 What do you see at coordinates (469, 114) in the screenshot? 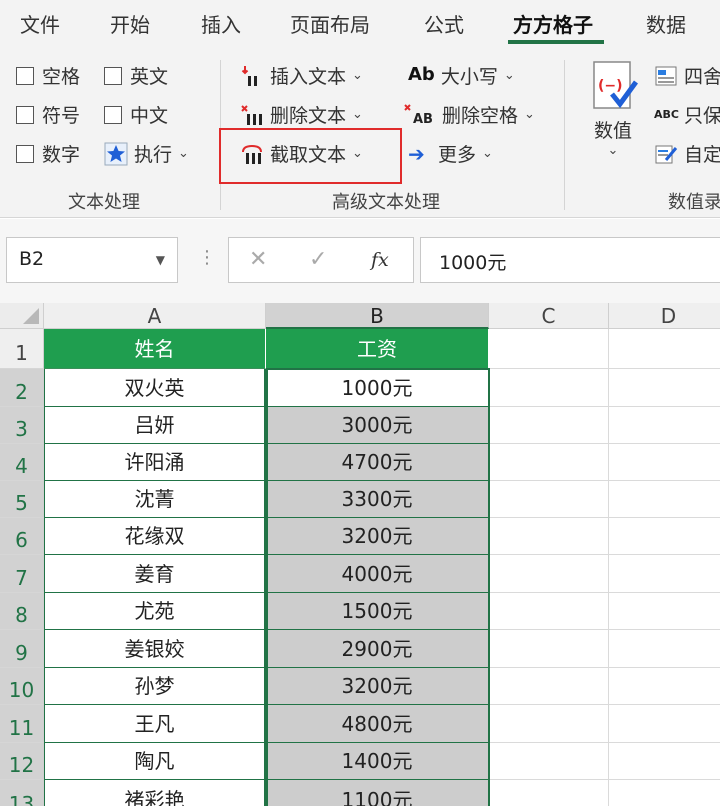
I see `delete-space-button: AB 删除空格 ⌄` at bounding box center [469, 114].